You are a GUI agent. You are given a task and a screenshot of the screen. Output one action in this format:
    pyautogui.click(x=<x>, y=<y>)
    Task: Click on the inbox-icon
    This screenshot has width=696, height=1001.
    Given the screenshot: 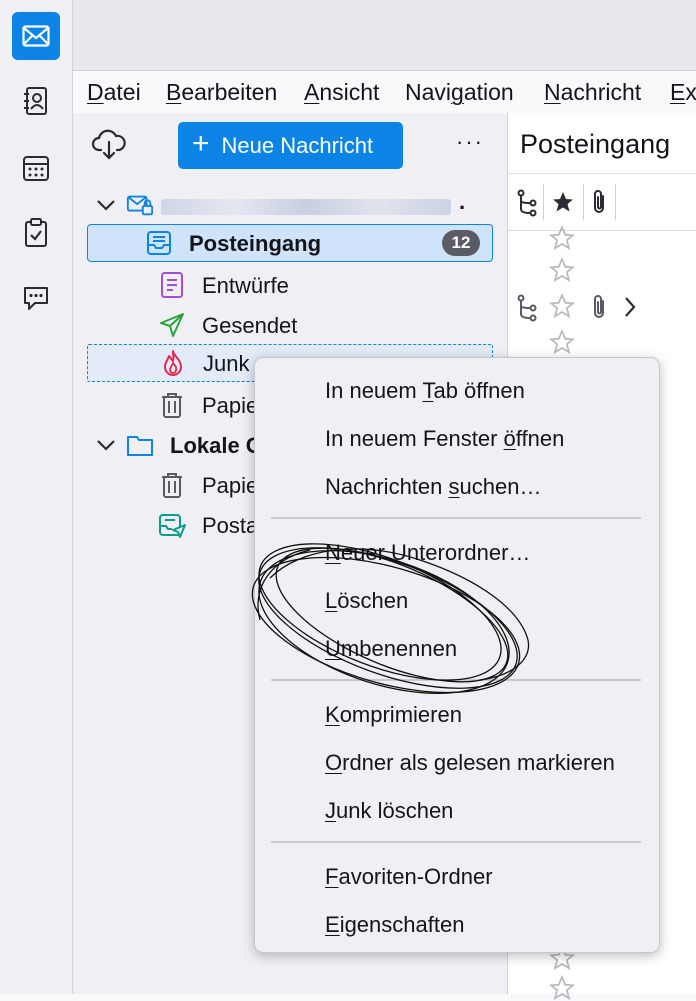 What is the action you would take?
    pyautogui.click(x=159, y=243)
    